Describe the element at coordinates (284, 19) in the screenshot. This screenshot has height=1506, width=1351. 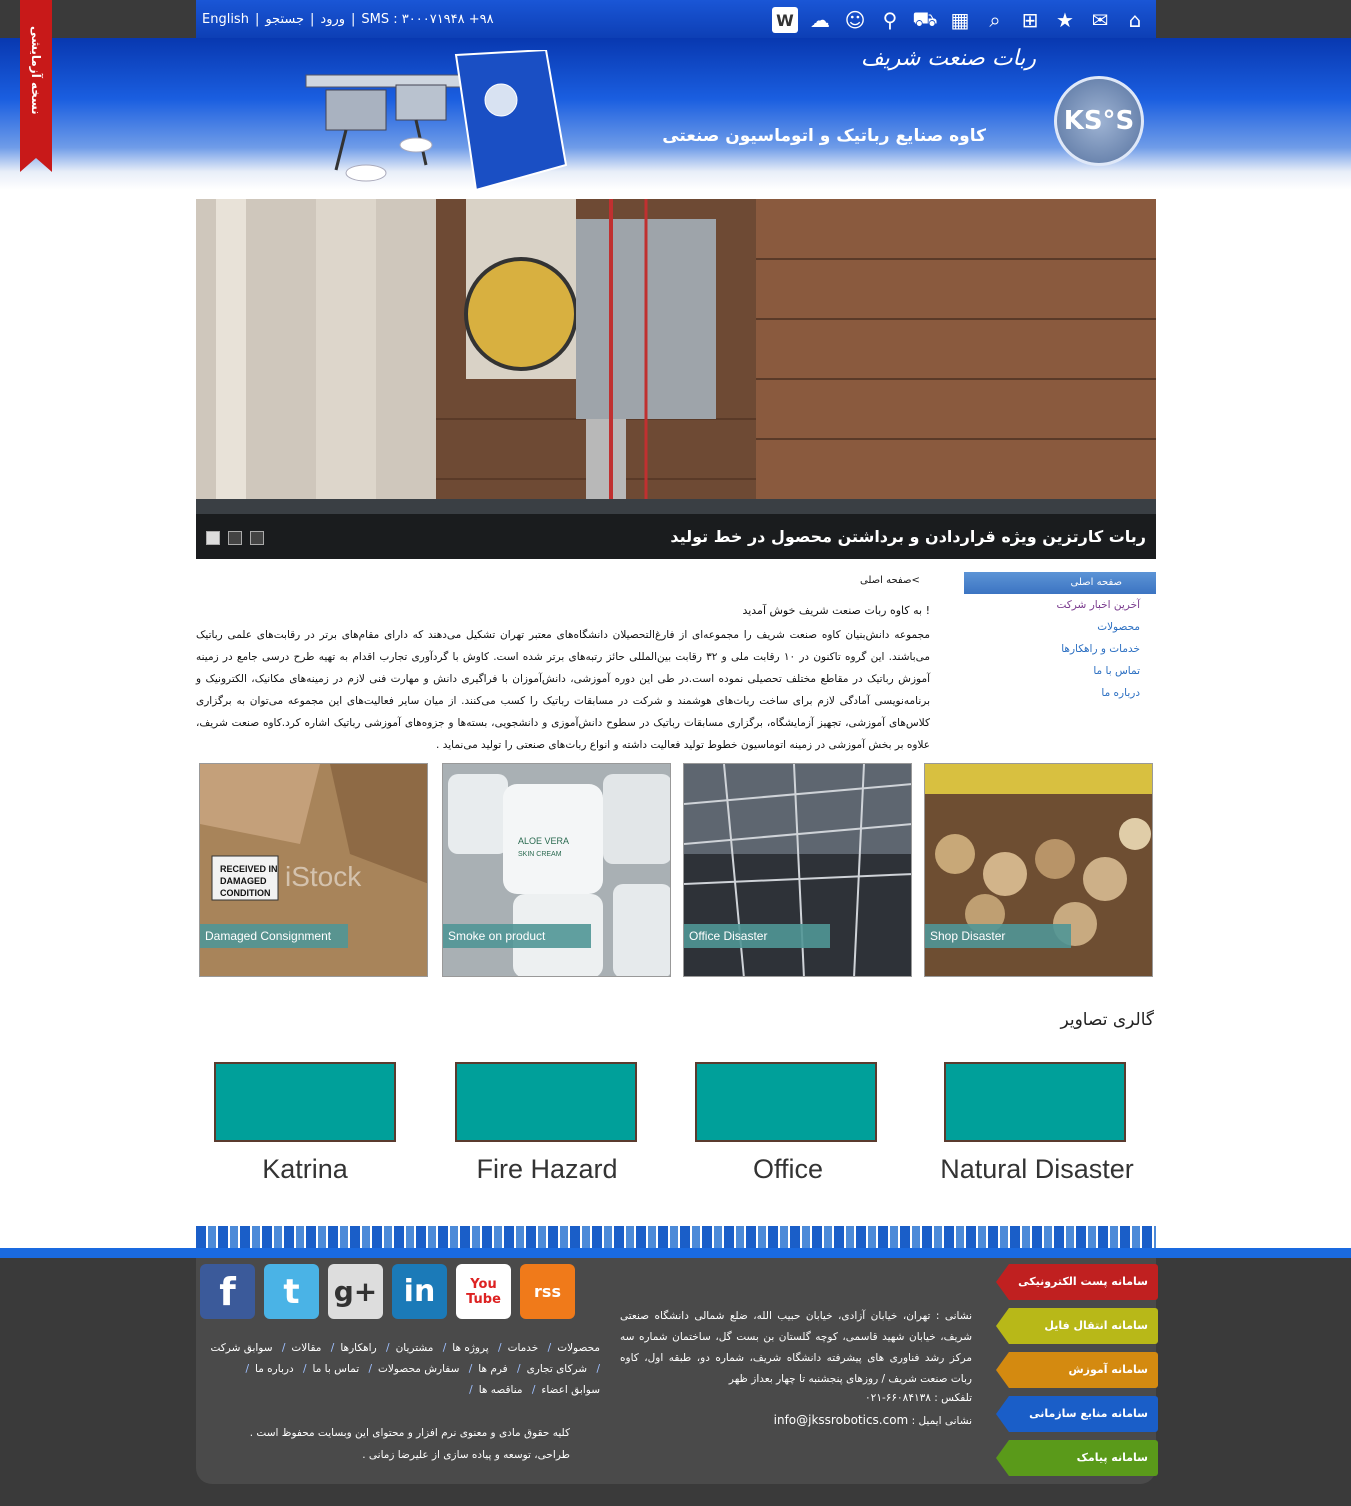
I see `search-link: جستجو` at that location.